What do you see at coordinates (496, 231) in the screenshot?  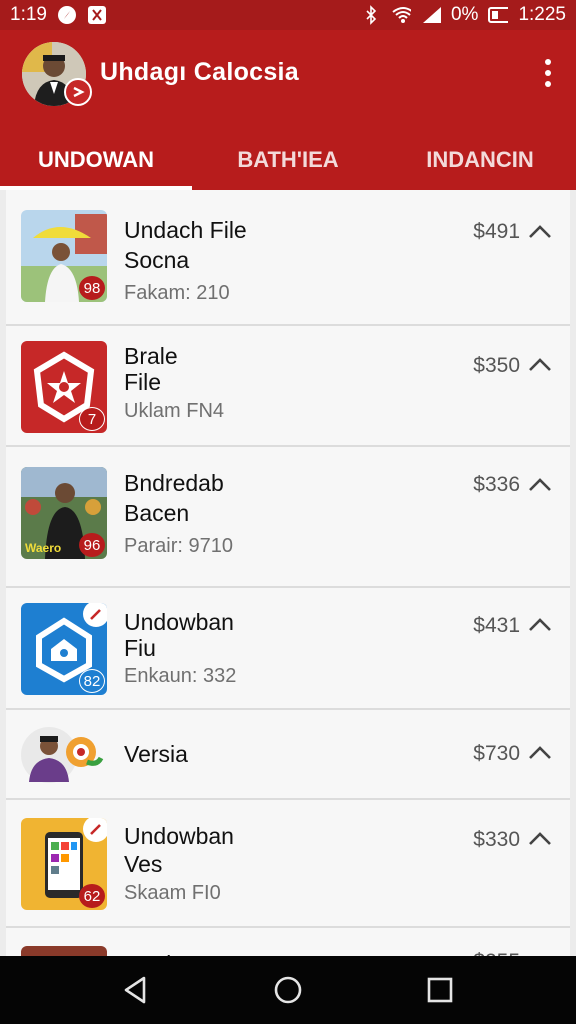 I see `item-price: $491` at bounding box center [496, 231].